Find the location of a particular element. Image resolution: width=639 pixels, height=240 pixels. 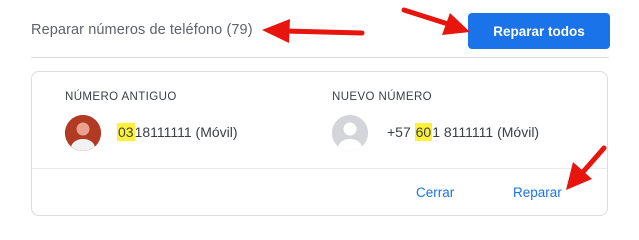

arrow-to-fix-all-icon is located at coordinates (435, 21).